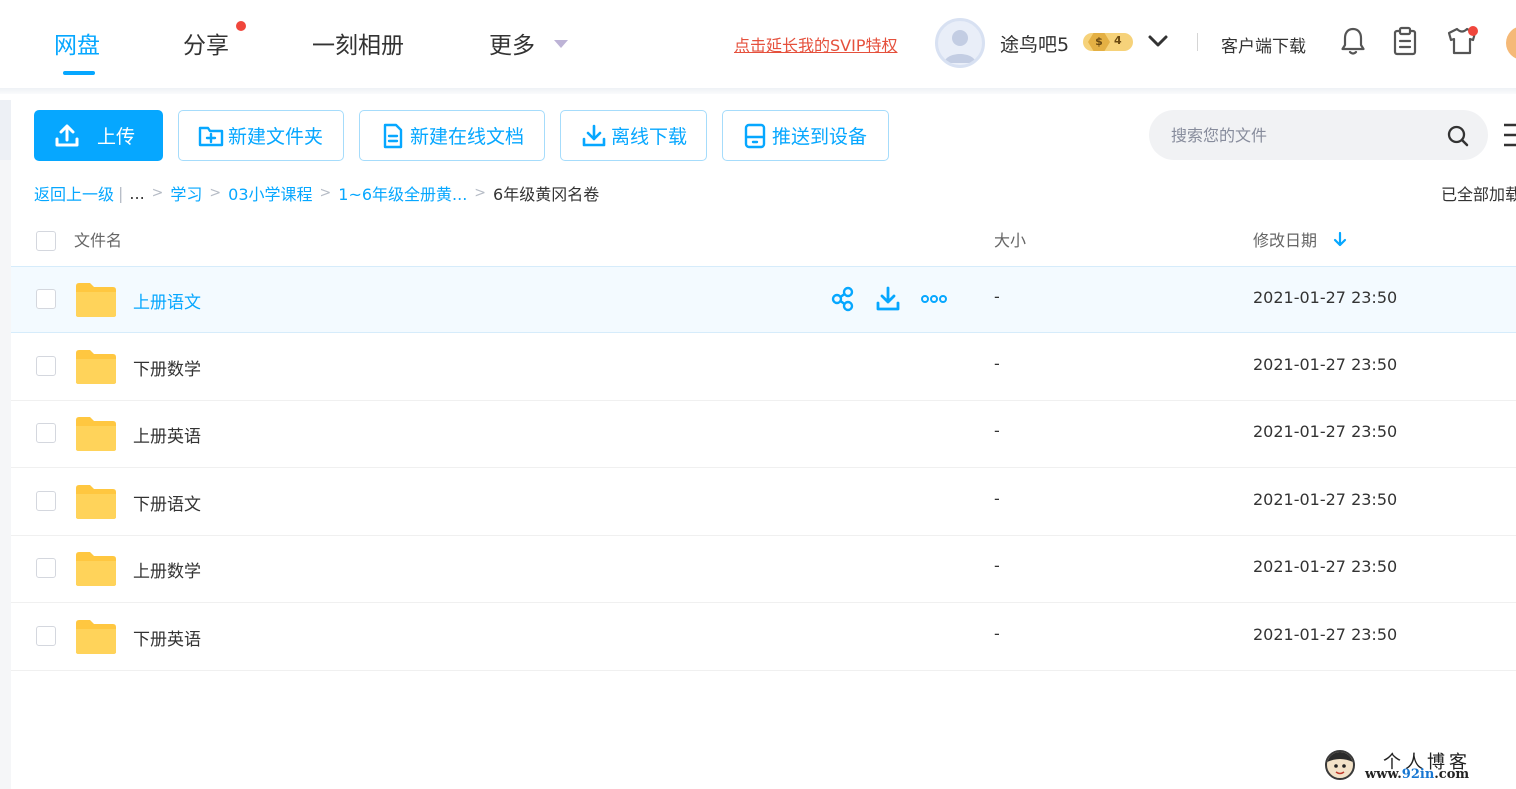  What do you see at coordinates (1478, 194) in the screenshot?
I see `load-status: 已全部加载` at bounding box center [1478, 194].